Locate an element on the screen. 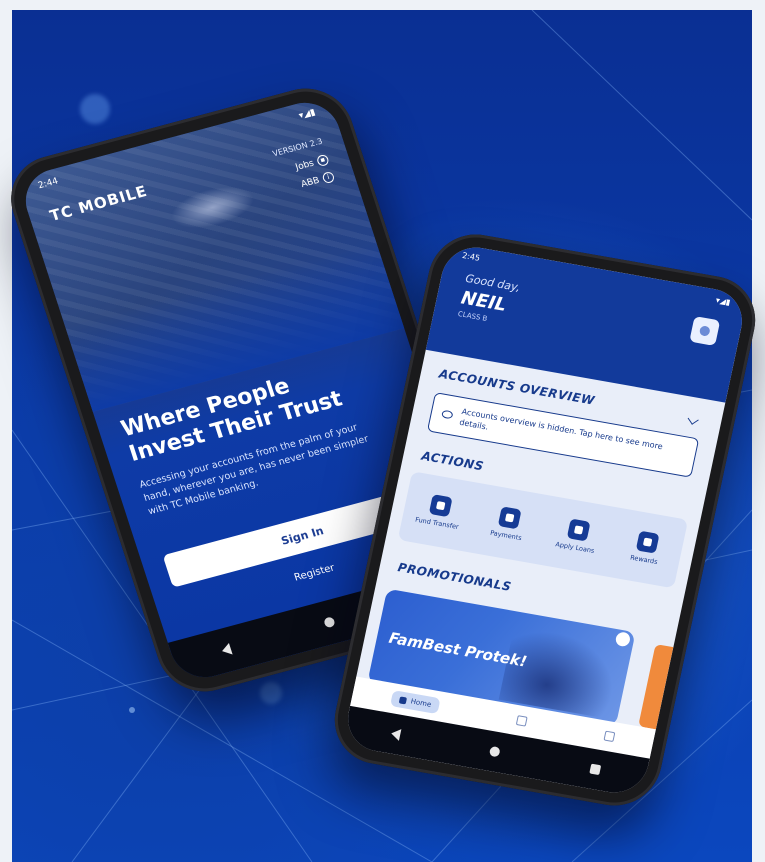 The image size is (765, 862). tab-home-label: Home is located at coordinates (420, 703).